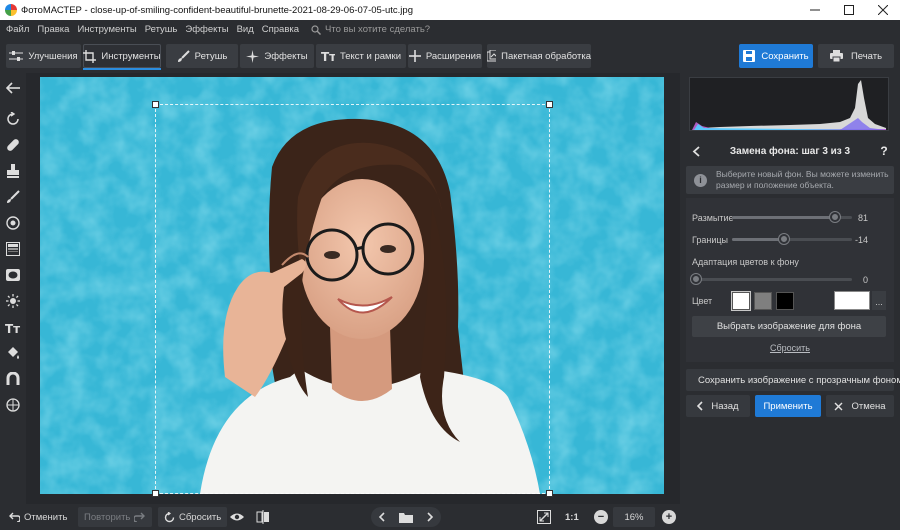  Describe the element at coordinates (11, 10) in the screenshot. I see `app-logo-icon` at that location.